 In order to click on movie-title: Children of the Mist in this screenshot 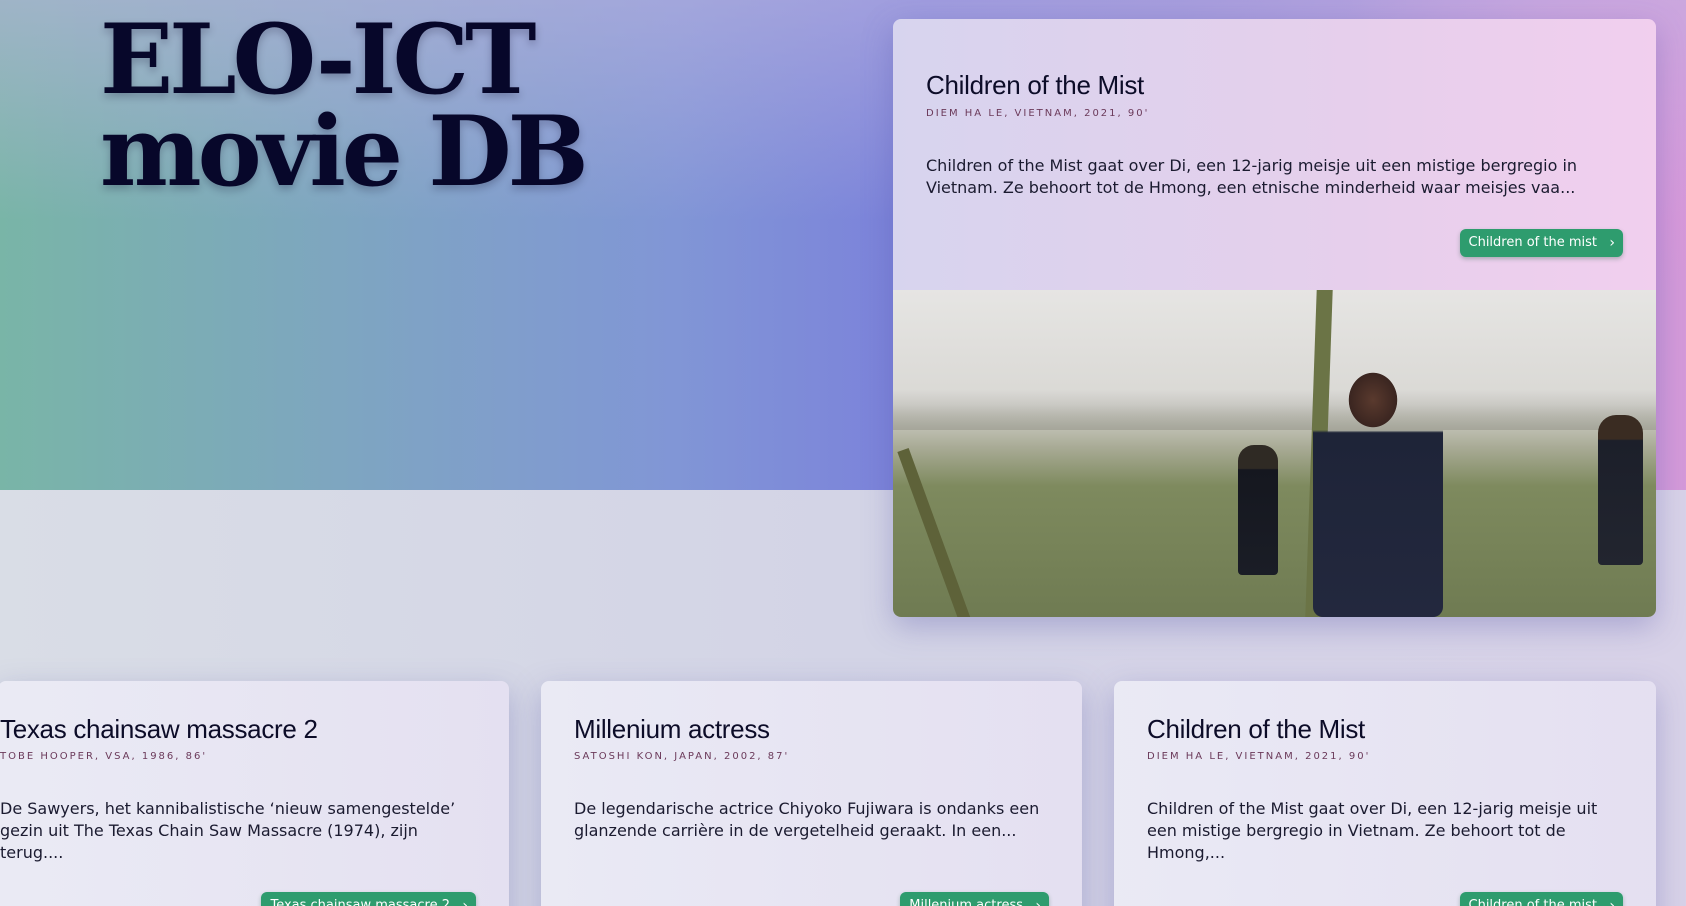, I will do `click(1256, 729)`.